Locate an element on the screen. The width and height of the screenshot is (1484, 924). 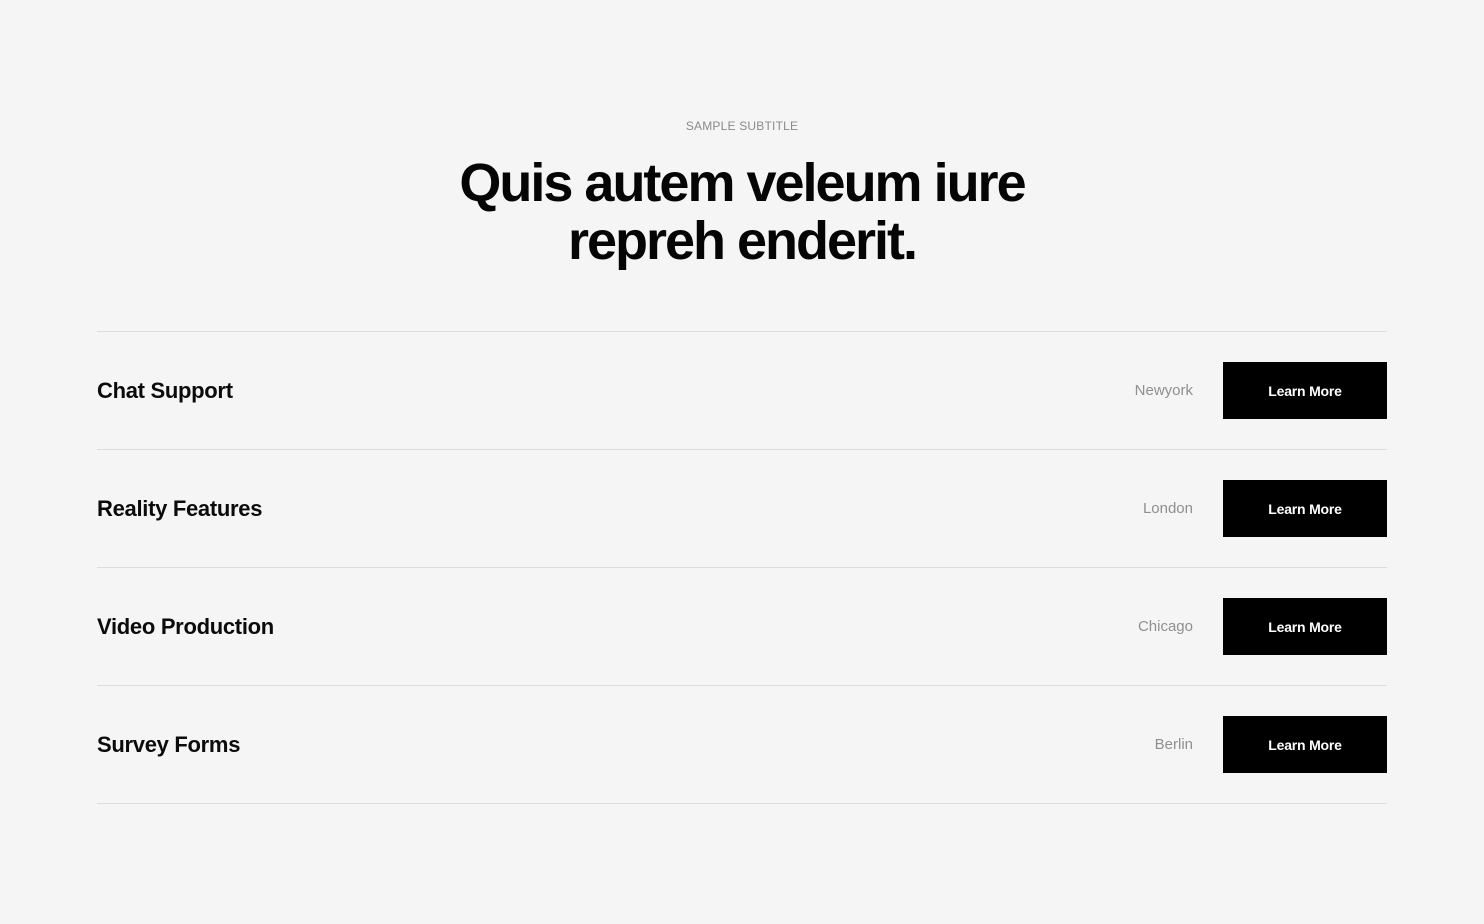
section-subtitle: SAMPLE SUBTITLE is located at coordinates (742, 126).